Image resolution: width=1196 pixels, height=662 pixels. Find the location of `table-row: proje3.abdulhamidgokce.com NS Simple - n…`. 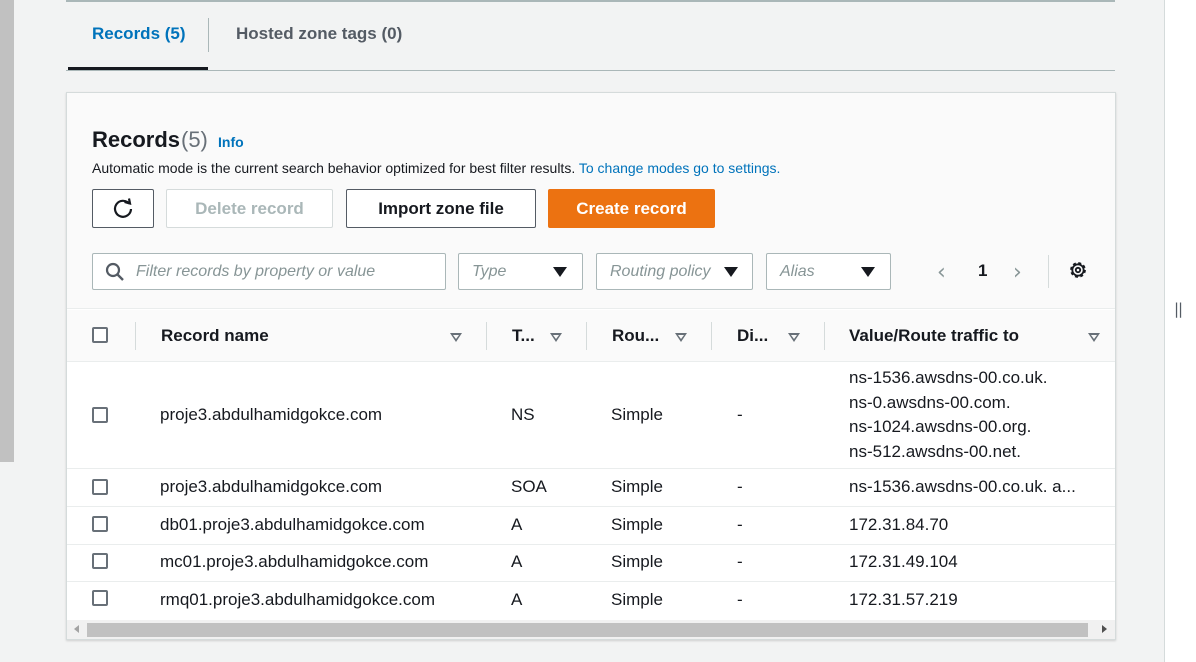

table-row: proje3.abdulhamidgokce.com NS Simple - n… is located at coordinates (591, 415).